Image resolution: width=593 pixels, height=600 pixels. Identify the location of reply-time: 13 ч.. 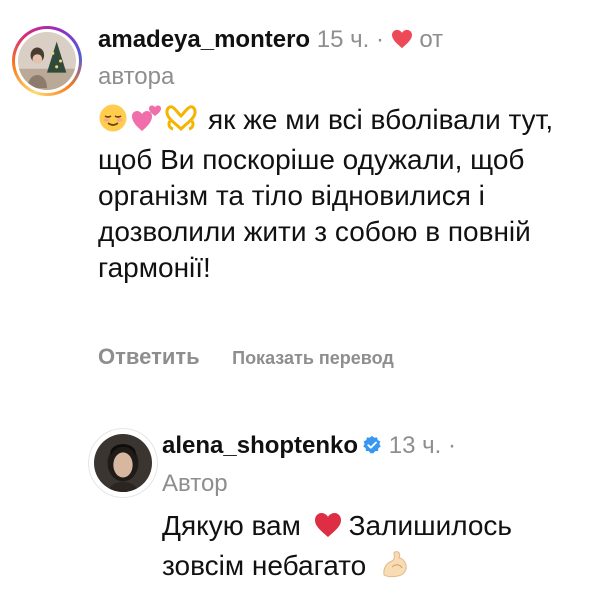
(415, 445).